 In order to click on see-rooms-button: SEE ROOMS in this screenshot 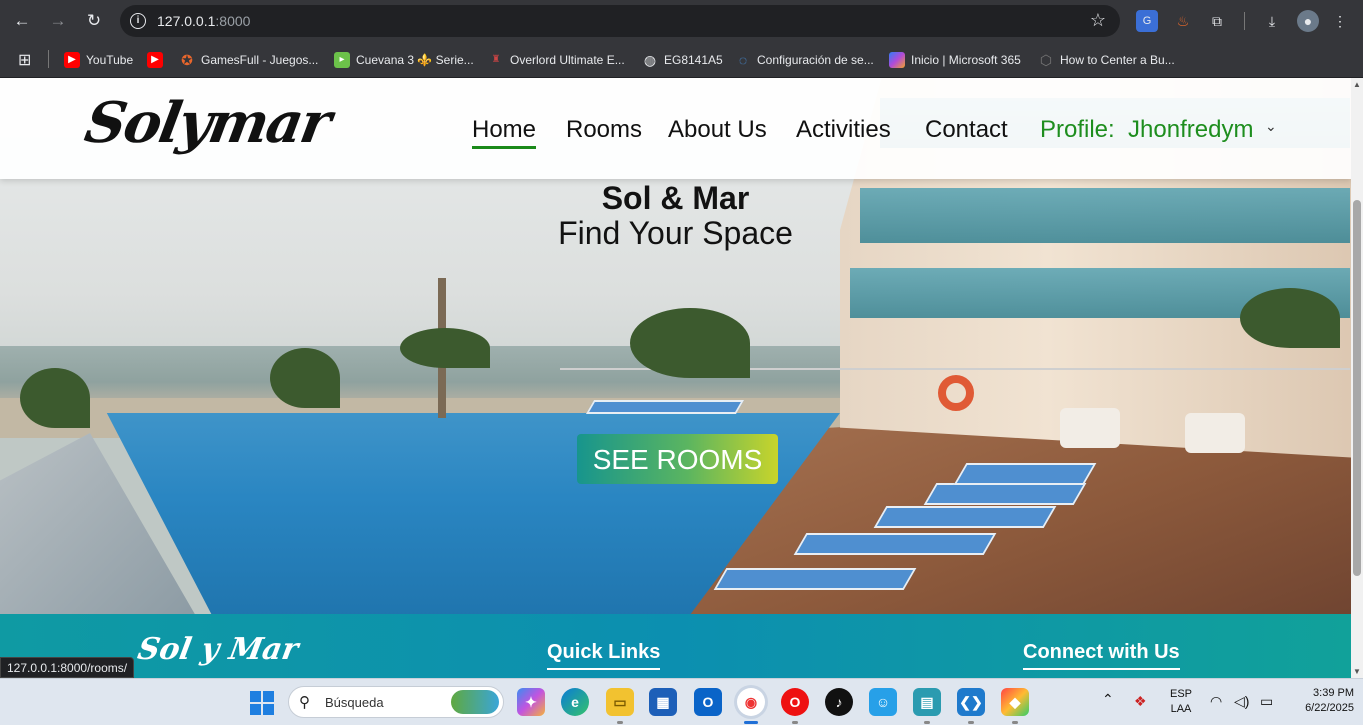, I will do `click(677, 459)`.